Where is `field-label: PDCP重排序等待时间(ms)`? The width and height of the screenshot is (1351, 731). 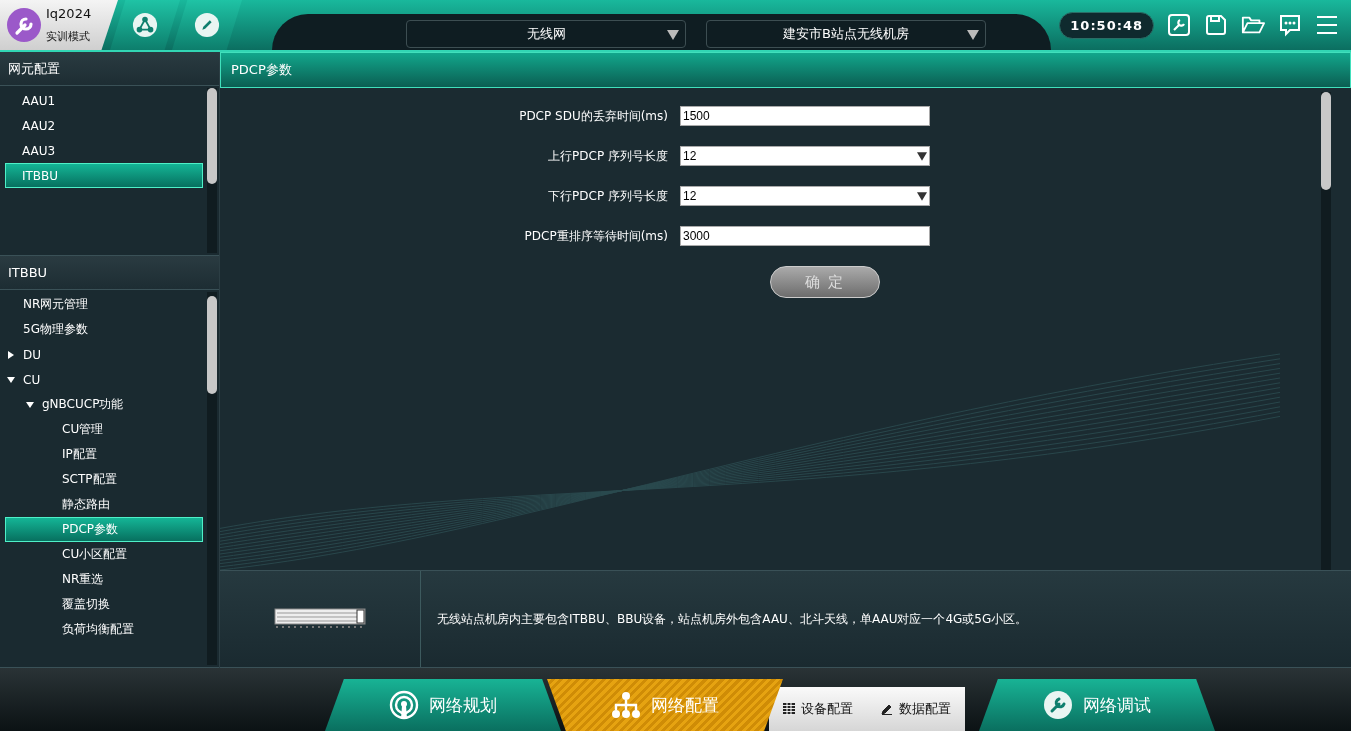
field-label: PDCP重排序等待时间(ms) is located at coordinates (595, 236).